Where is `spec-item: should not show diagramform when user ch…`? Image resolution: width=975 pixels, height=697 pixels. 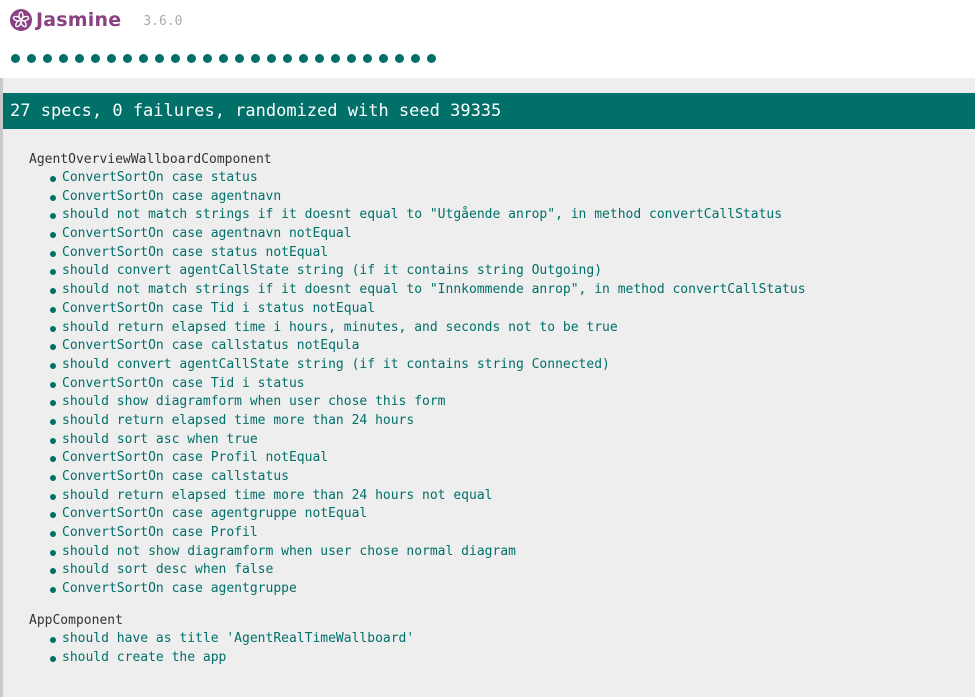 spec-item: should not show diagramform when user ch… is located at coordinates (502, 552).